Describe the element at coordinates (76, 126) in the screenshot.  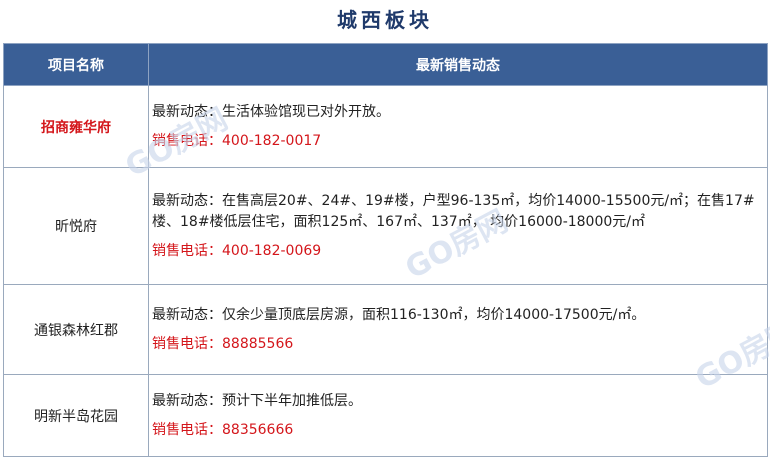
I see `project-name: 招商雍华府` at that location.